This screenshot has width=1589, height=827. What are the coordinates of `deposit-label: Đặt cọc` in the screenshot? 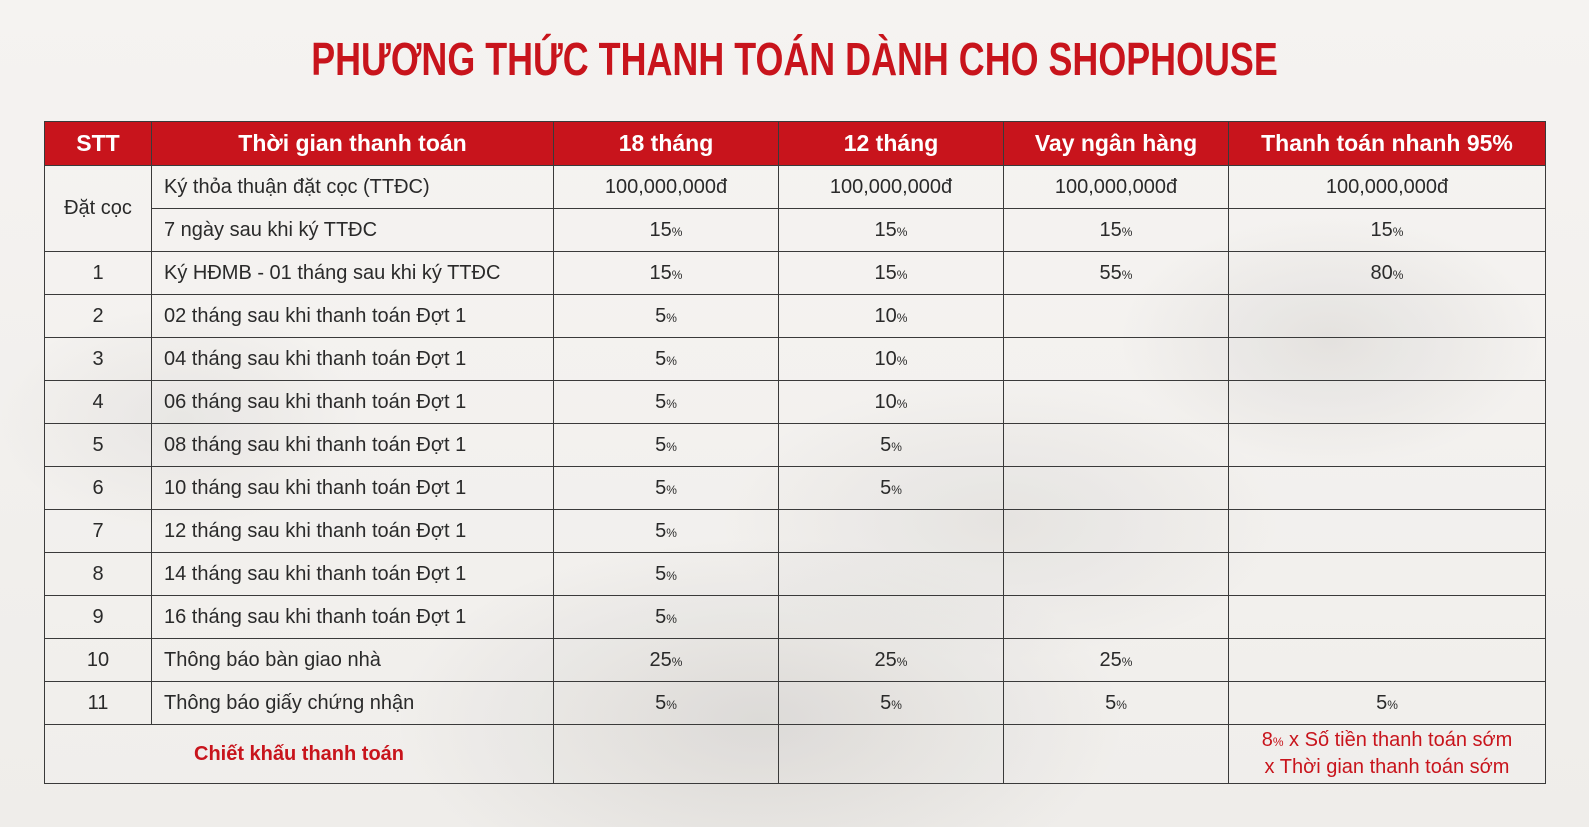 It's located at (98, 208).